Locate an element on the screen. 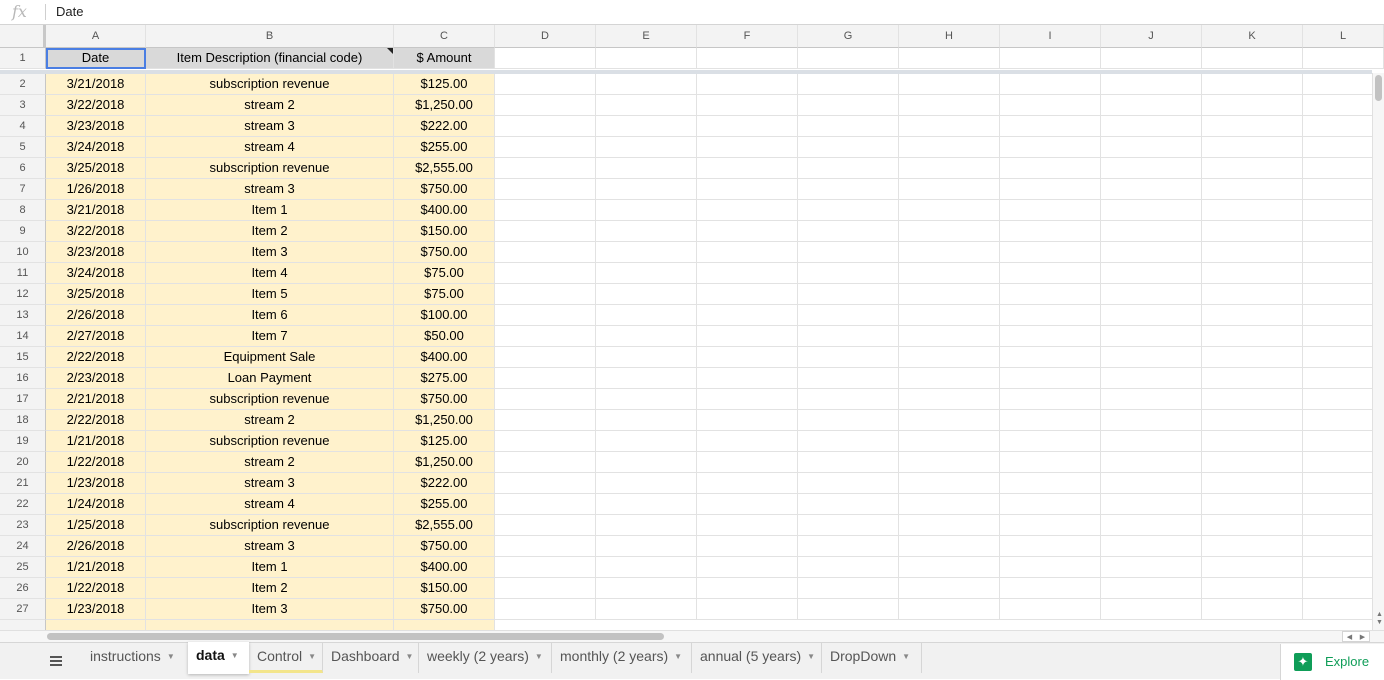 This screenshot has height=680, width=1384. description-cell: Item 4 is located at coordinates (270, 273).